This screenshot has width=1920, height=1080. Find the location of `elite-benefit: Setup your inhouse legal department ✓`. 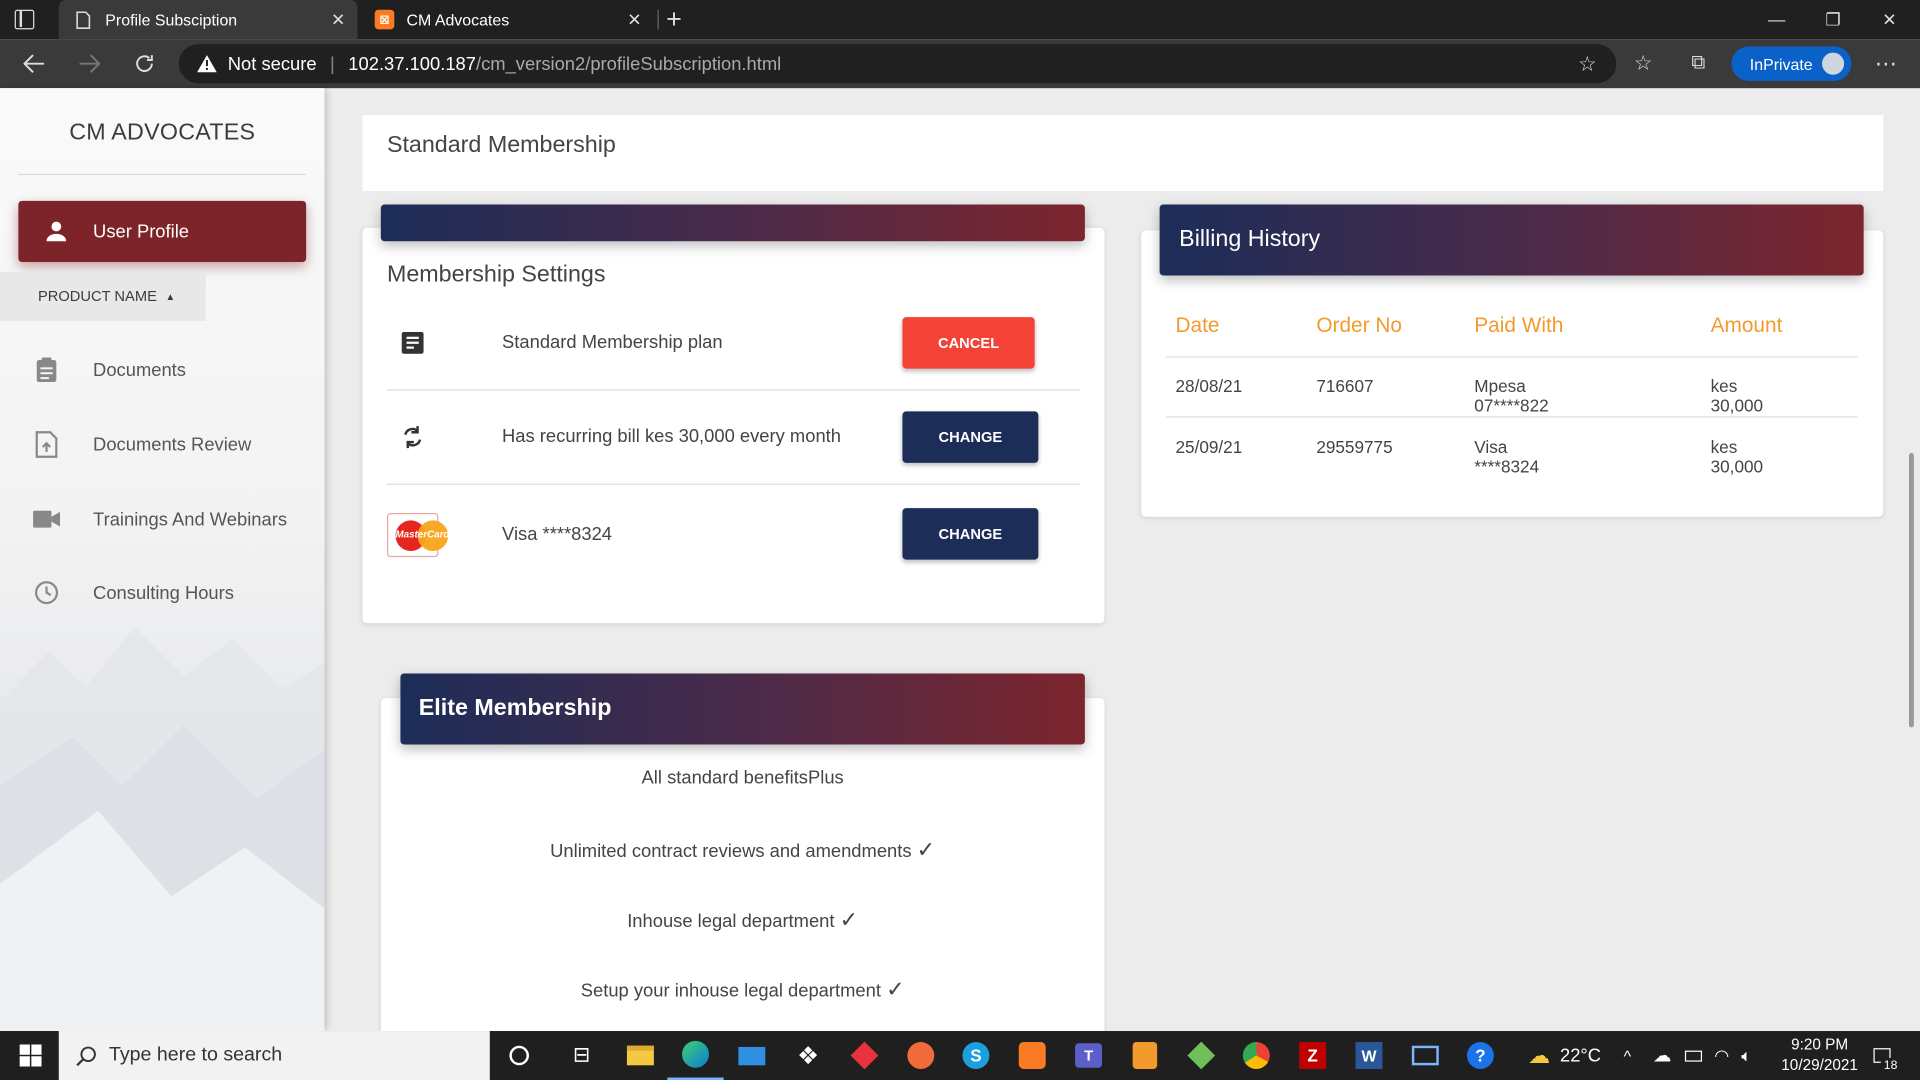

elite-benefit: Setup your inhouse legal department ✓ is located at coordinates (742, 990).